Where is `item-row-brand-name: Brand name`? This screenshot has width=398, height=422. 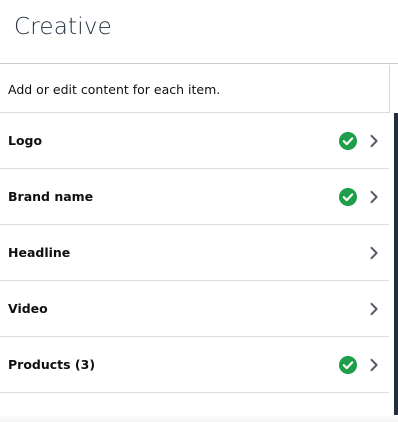 item-row-brand-name: Brand name is located at coordinates (194, 196).